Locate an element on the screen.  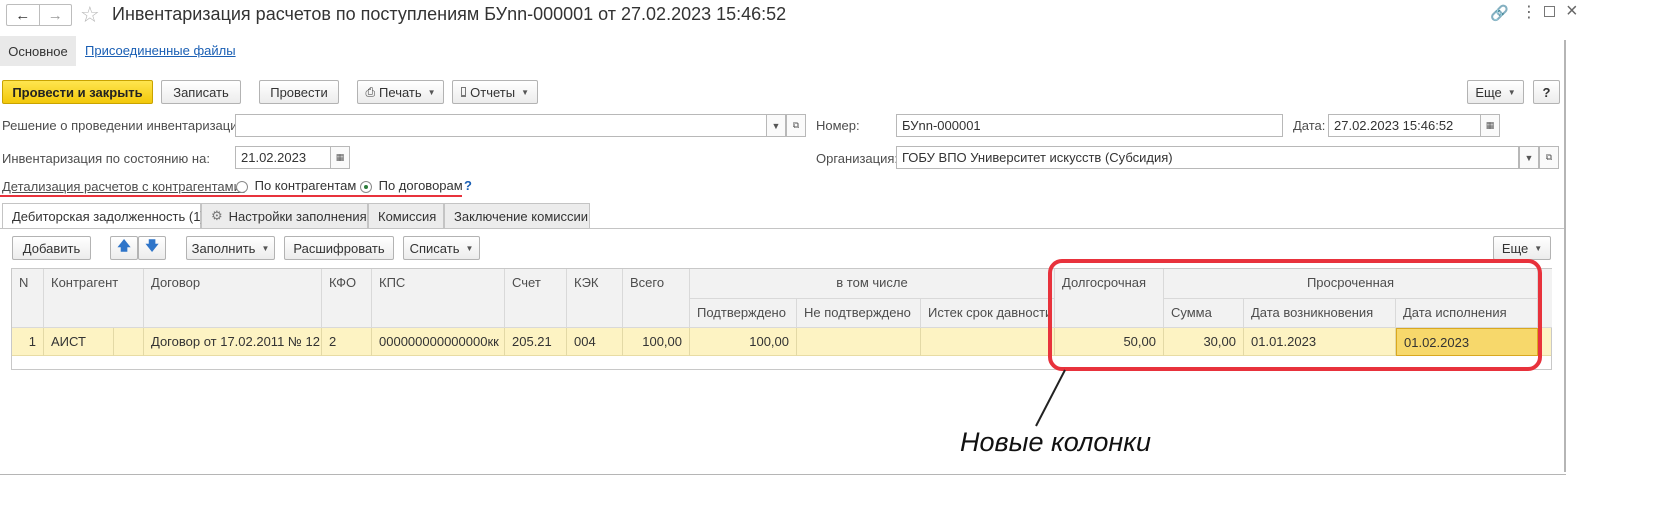
th-total: Всего is located at coordinates (656, 298).